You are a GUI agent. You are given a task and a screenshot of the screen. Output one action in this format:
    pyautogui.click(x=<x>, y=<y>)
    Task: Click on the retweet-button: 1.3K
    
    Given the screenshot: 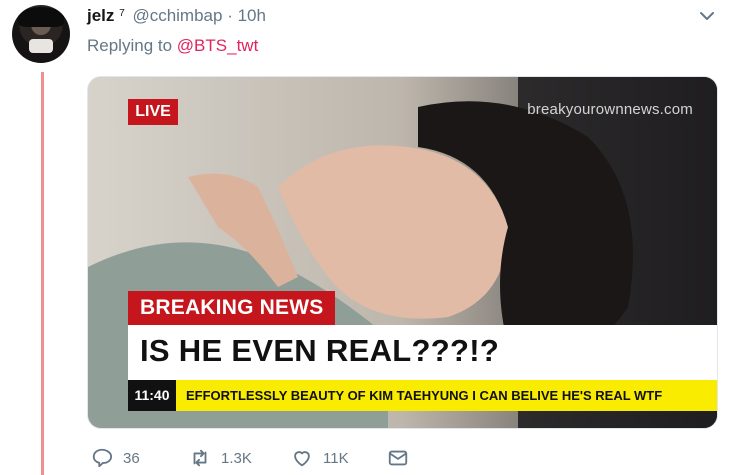 What is the action you would take?
    pyautogui.click(x=220, y=458)
    